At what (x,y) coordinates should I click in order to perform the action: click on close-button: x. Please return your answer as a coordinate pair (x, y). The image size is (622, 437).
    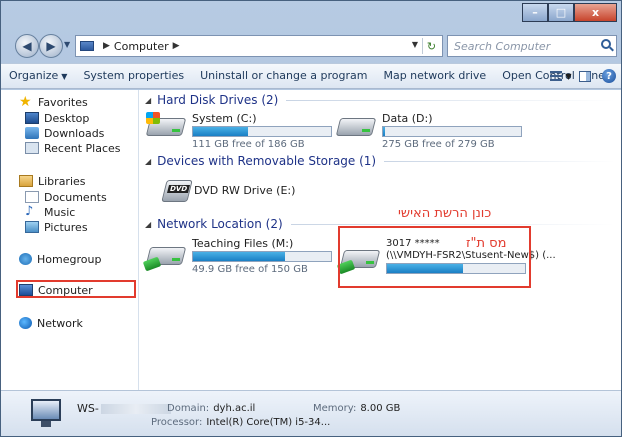
    Looking at the image, I should click on (595, 12).